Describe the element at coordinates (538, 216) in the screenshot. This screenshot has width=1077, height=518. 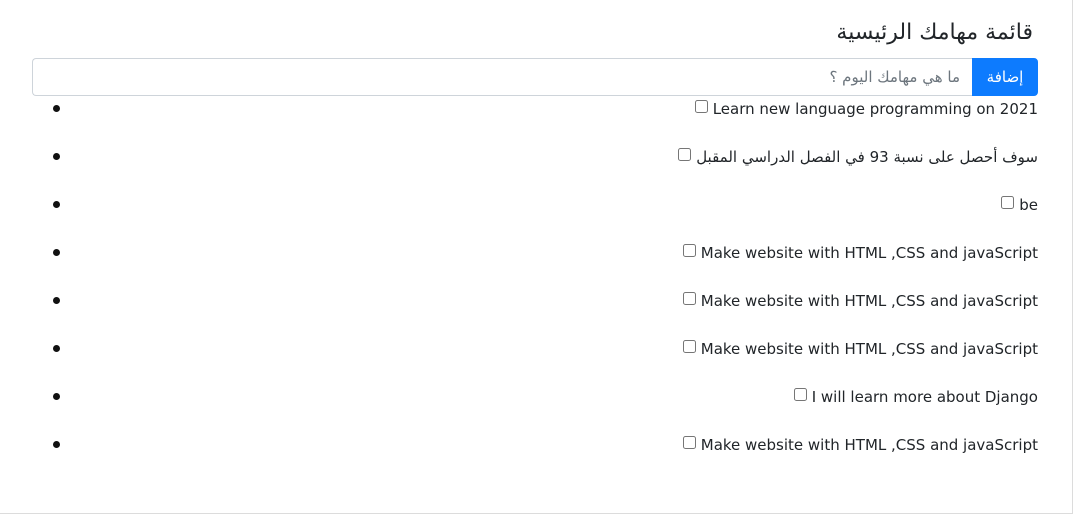
I see `task-item: be` at that location.